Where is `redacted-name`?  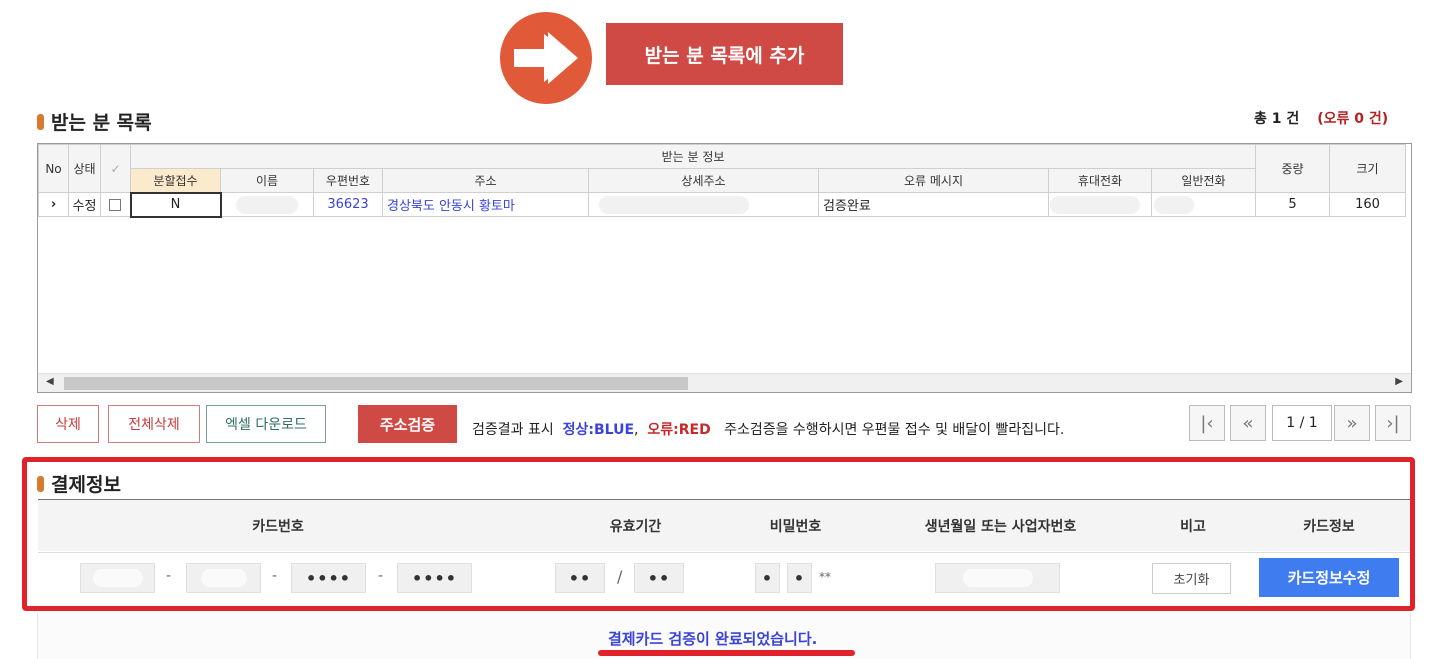 redacted-name is located at coordinates (267, 204).